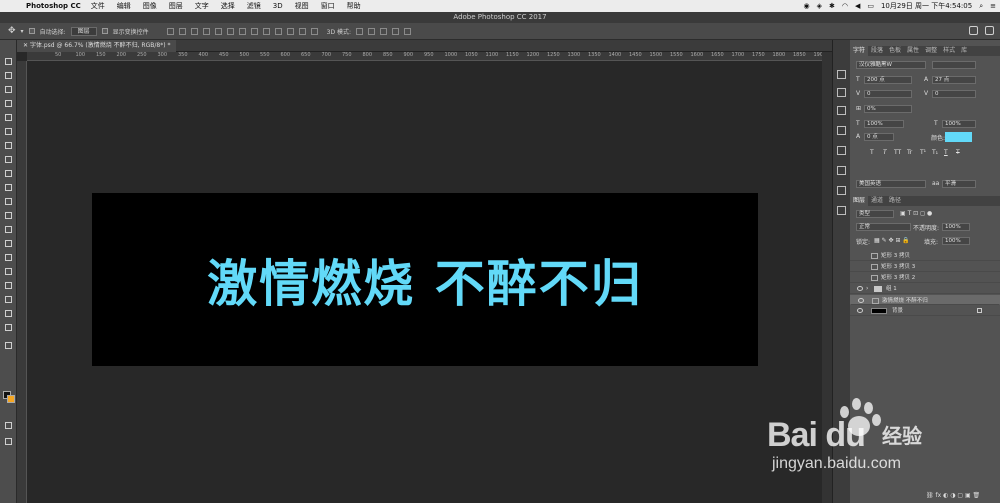 This screenshot has height=503, width=1000. What do you see at coordinates (314, 31) in the screenshot?
I see `auto-align-icon` at bounding box center [314, 31].